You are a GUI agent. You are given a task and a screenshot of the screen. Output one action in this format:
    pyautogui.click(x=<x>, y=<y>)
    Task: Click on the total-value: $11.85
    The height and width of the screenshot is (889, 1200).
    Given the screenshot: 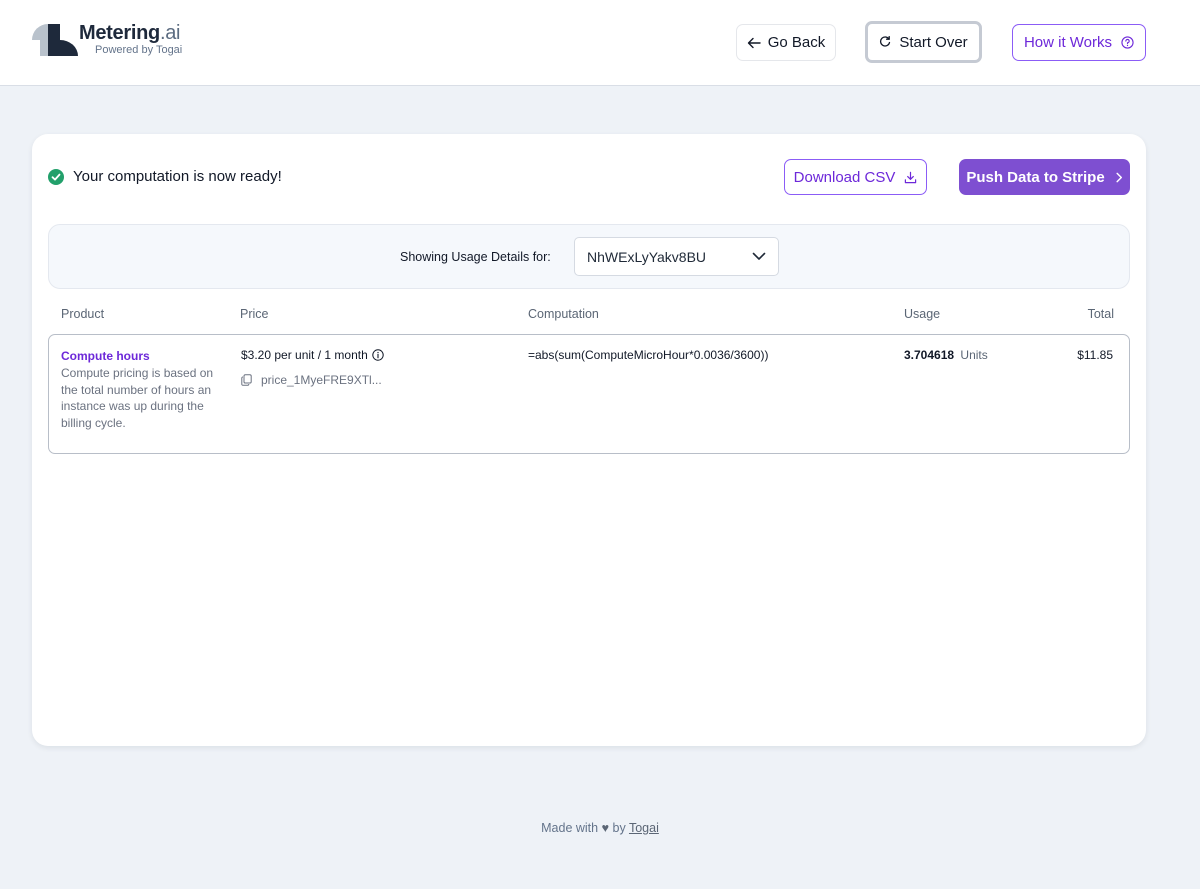 What is the action you would take?
    pyautogui.click(x=1095, y=355)
    